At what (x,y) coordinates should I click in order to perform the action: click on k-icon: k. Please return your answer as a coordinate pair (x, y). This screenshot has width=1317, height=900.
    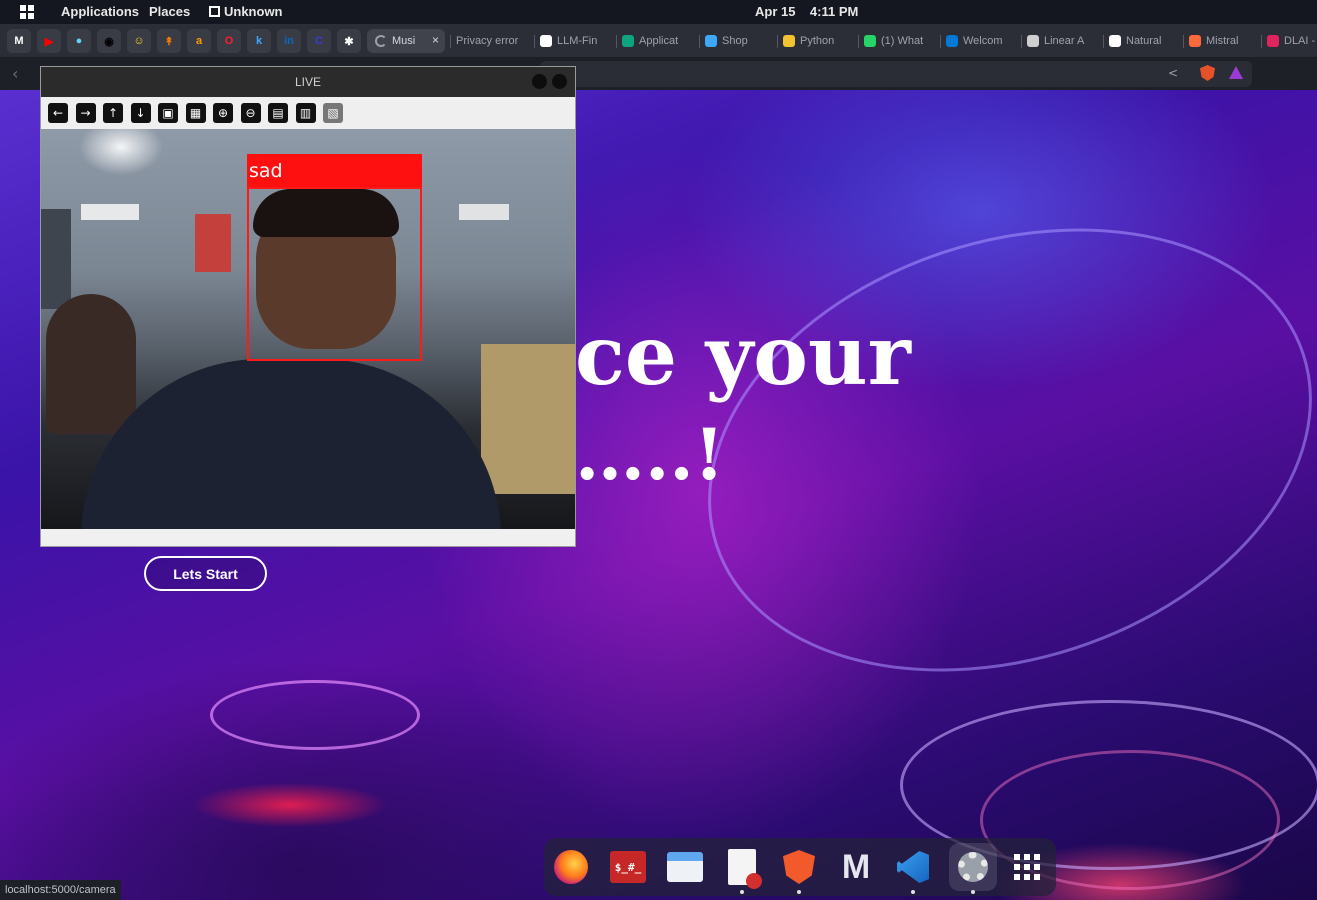
    Looking at the image, I should click on (259, 41).